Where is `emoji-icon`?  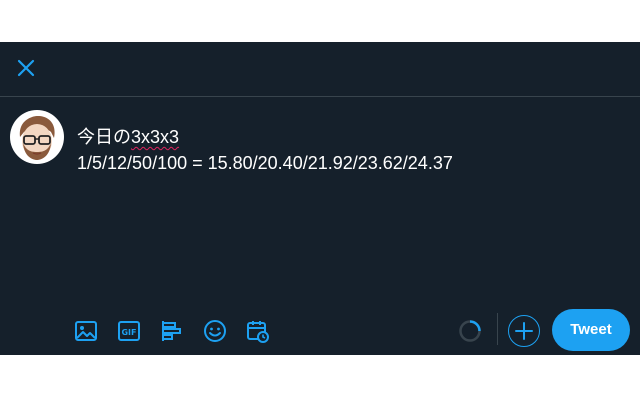 emoji-icon is located at coordinates (215, 331).